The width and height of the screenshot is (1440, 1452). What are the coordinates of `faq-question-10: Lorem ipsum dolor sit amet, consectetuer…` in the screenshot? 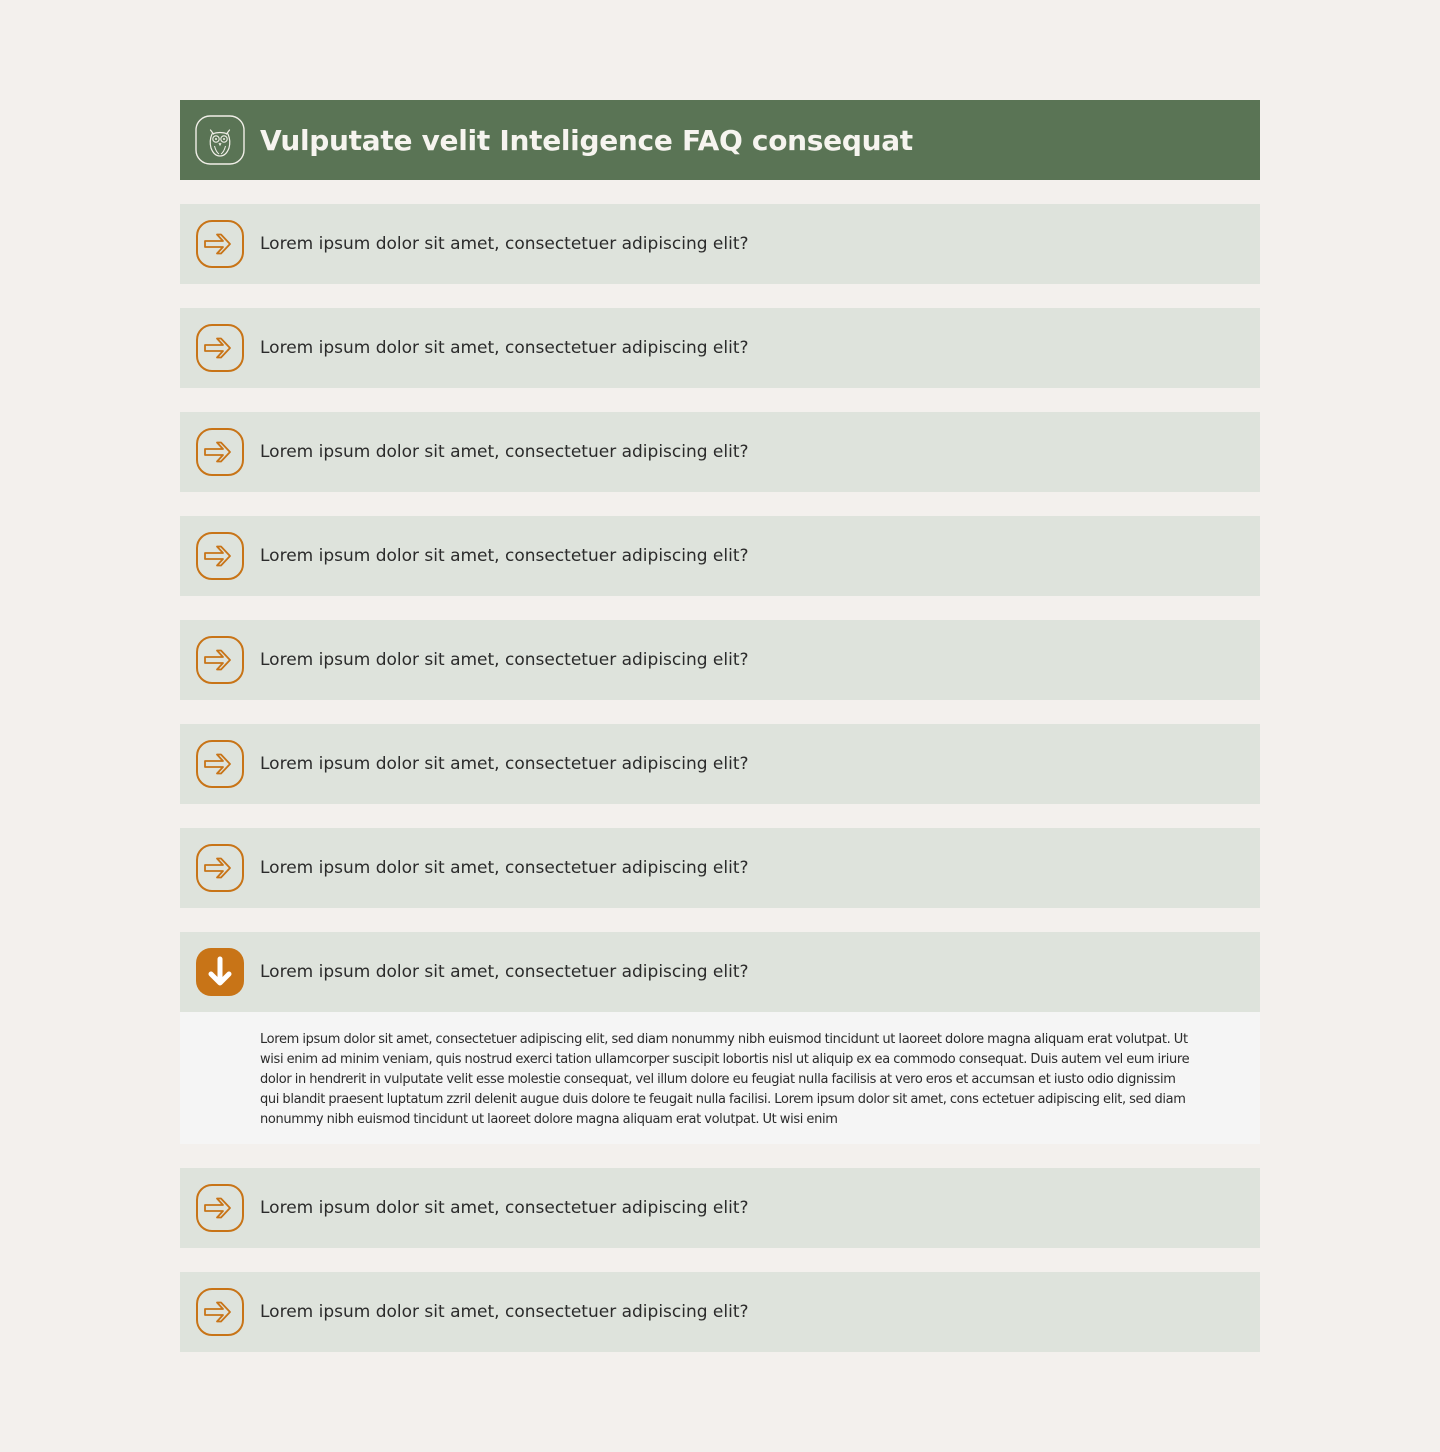 It's located at (720, 1312).